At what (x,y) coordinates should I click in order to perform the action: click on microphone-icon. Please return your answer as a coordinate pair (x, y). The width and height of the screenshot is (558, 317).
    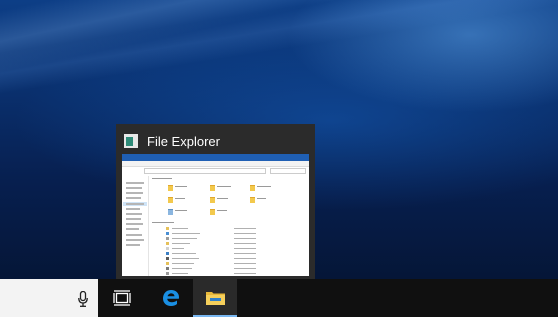
    Looking at the image, I should click on (83, 299).